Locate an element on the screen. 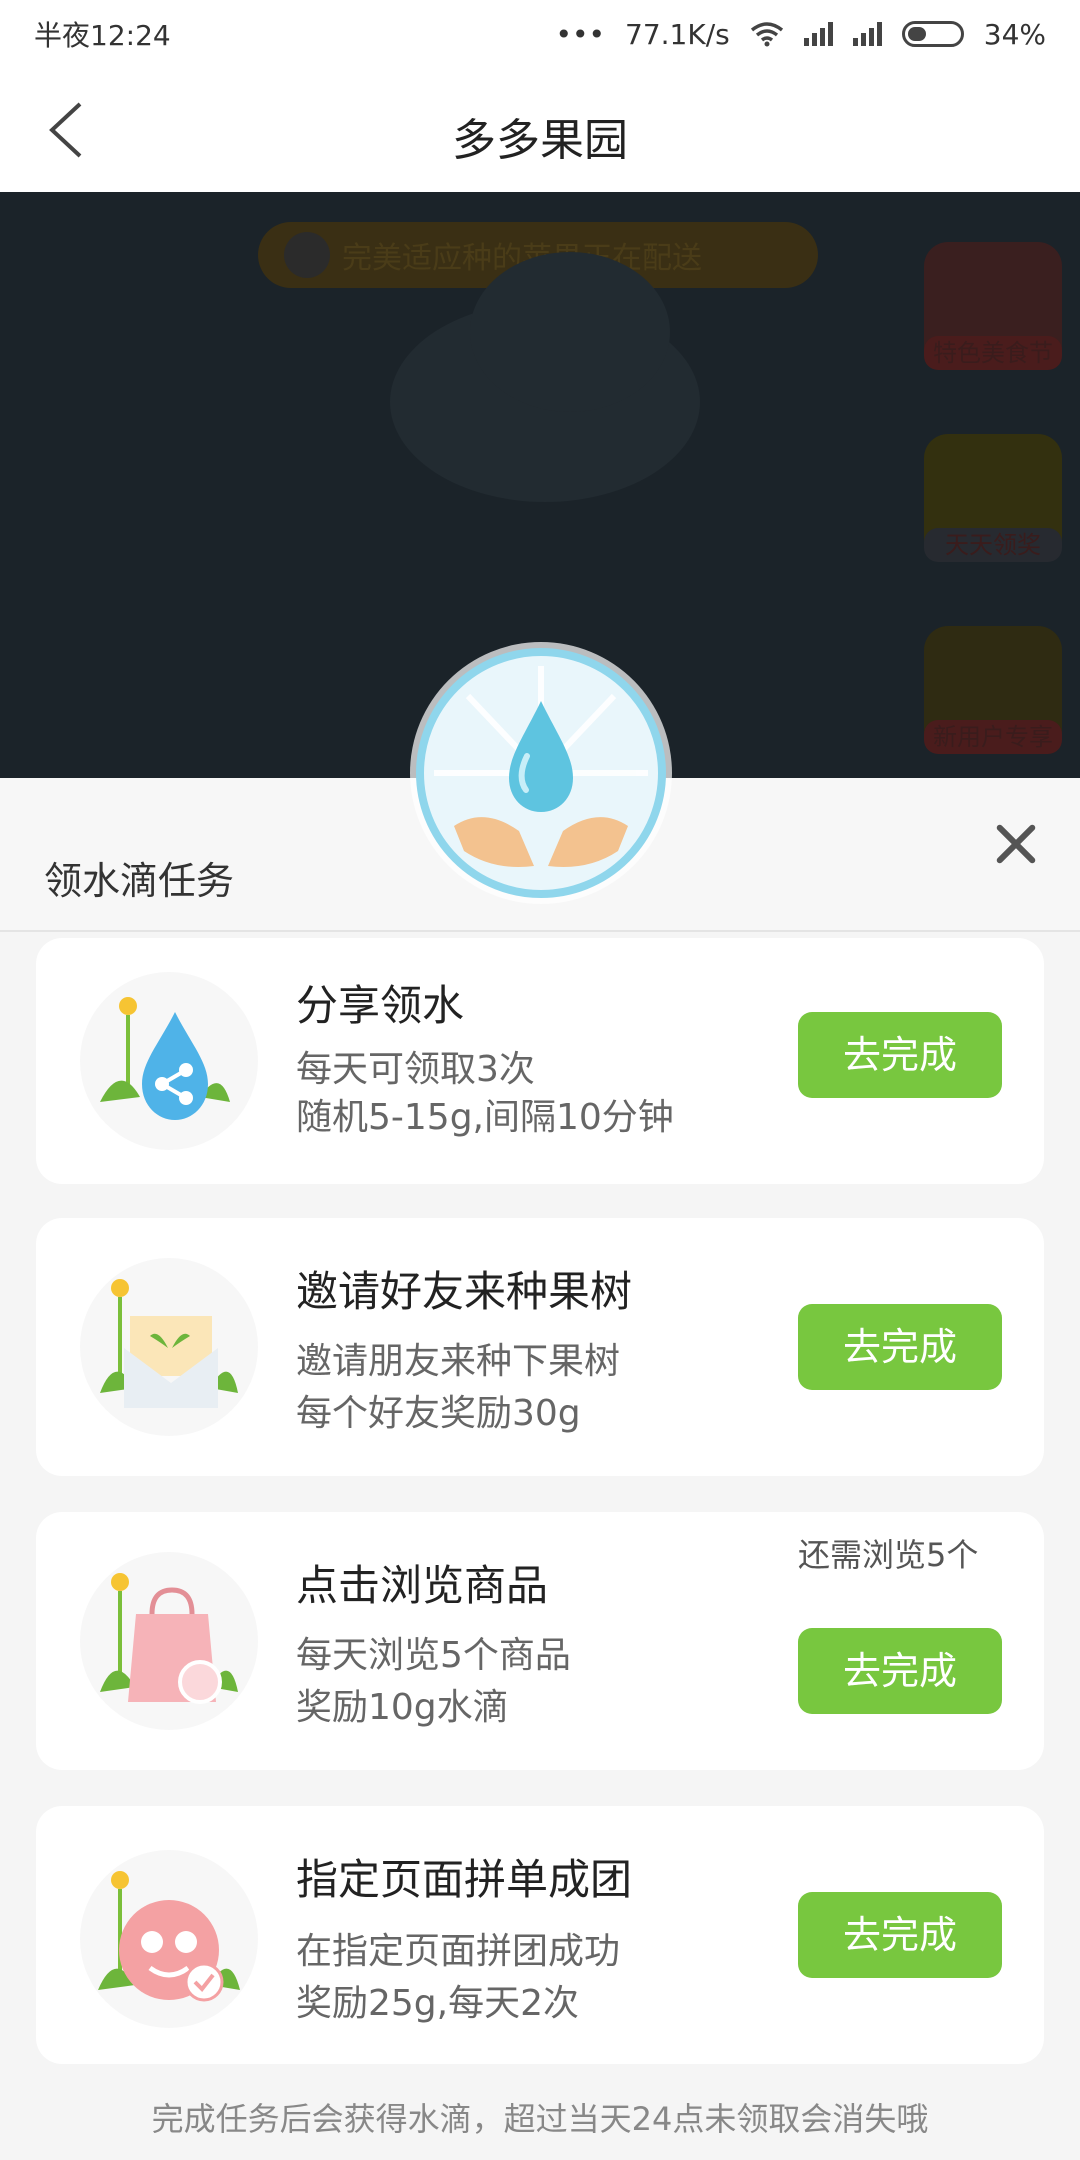  status-indicators: ••• 77.1K/s 34% is located at coordinates (800, 34).